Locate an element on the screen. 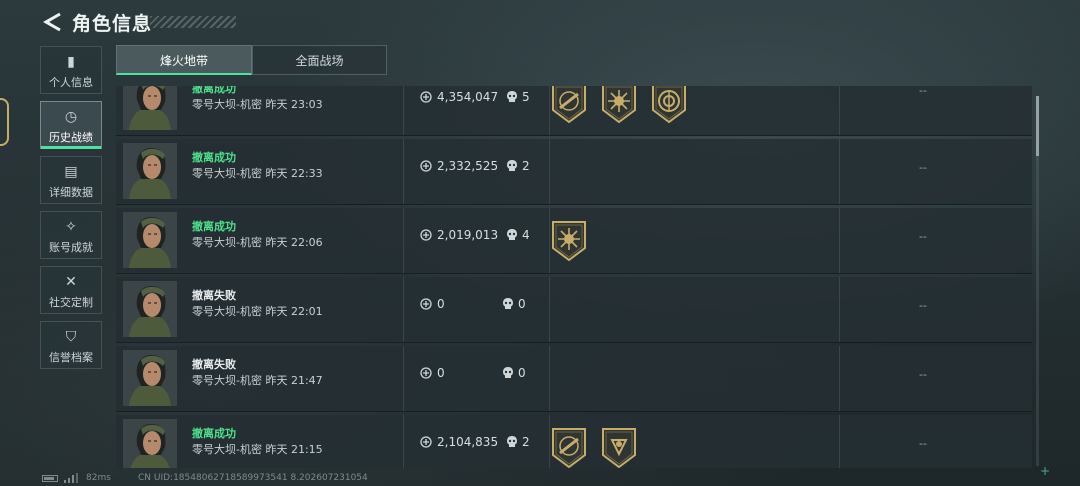 The image size is (1080, 486). sidebar-item-label: 社交定制 is located at coordinates (71, 302).